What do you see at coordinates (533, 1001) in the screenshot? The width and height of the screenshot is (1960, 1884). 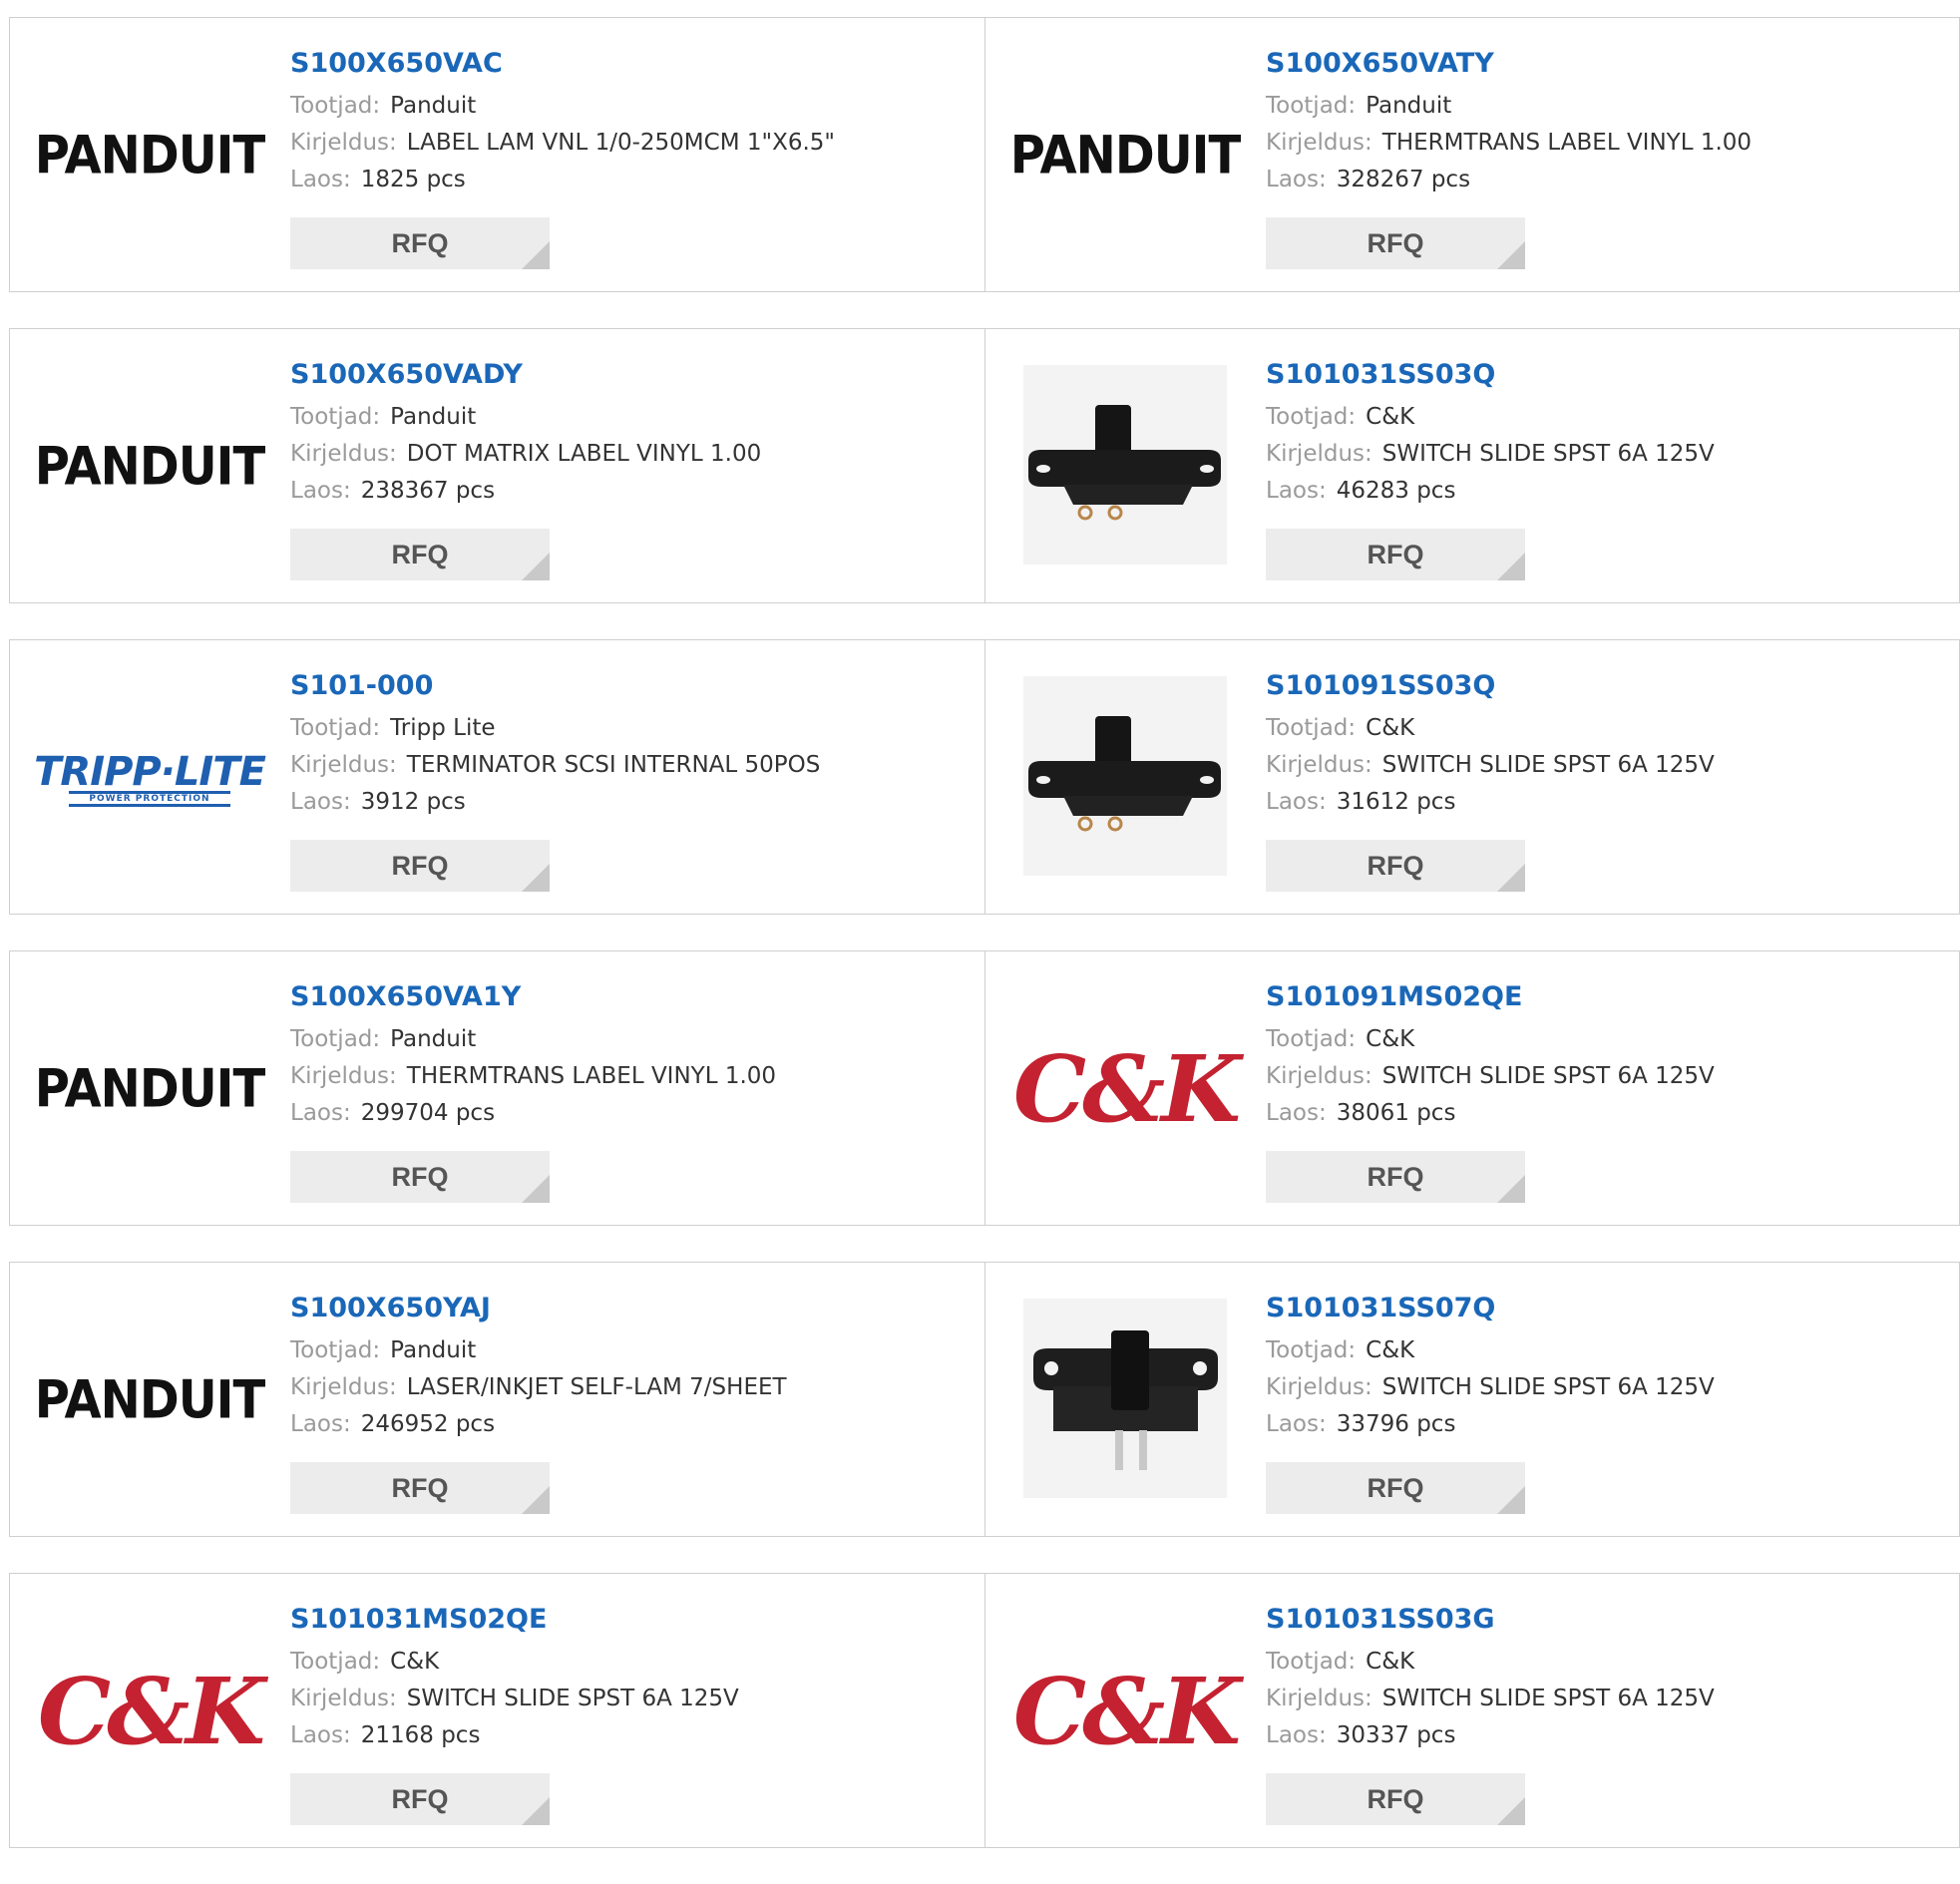 I see `part-number-link: S100X650VA1Y` at bounding box center [533, 1001].